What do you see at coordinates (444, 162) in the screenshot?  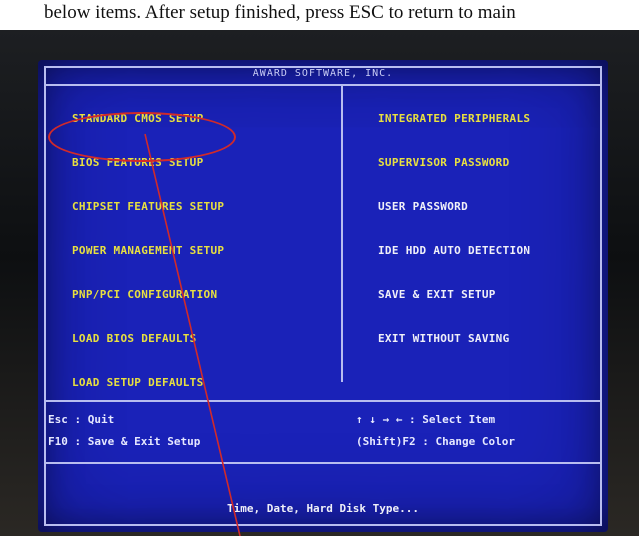 I see `menu-supervisor-password: SUPERVISOR PASSWORD` at bounding box center [444, 162].